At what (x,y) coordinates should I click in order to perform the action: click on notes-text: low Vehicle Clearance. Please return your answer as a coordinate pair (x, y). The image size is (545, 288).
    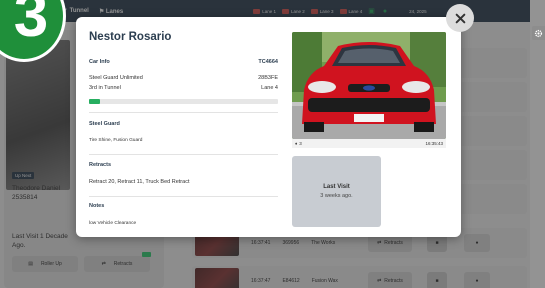
    Looking at the image, I should click on (113, 223).